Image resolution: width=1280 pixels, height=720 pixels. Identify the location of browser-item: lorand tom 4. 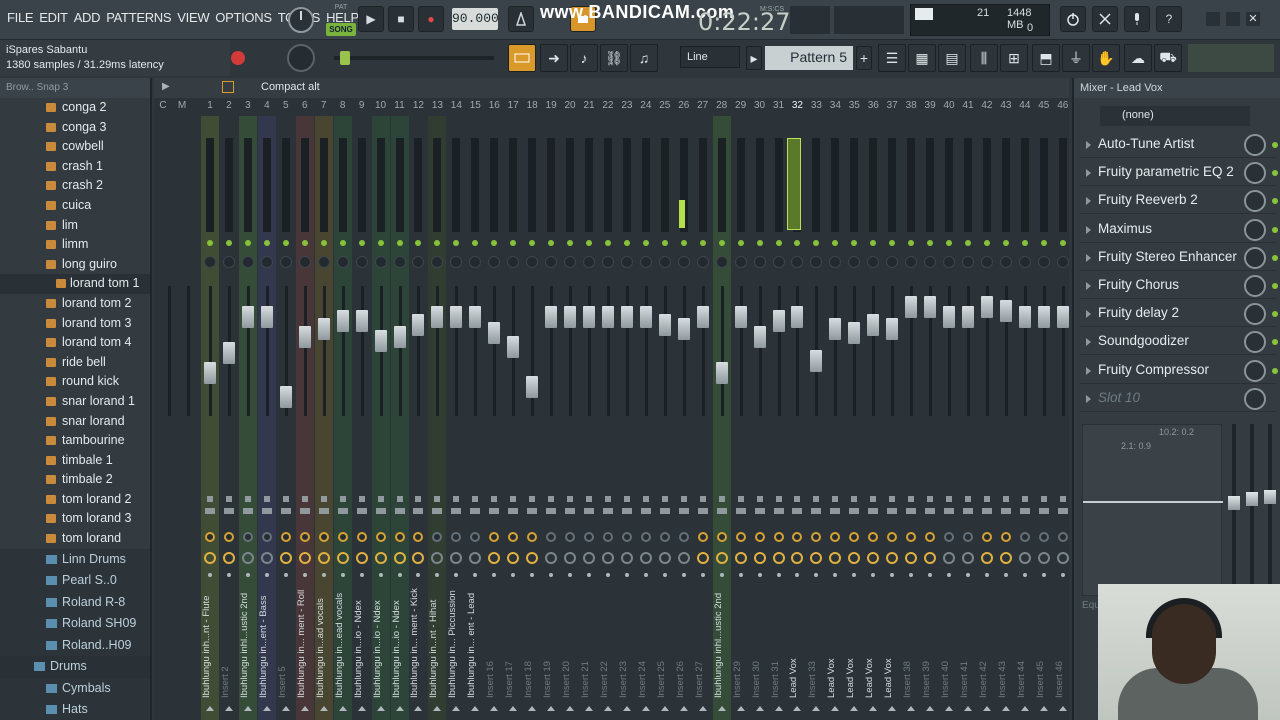
(75, 343).